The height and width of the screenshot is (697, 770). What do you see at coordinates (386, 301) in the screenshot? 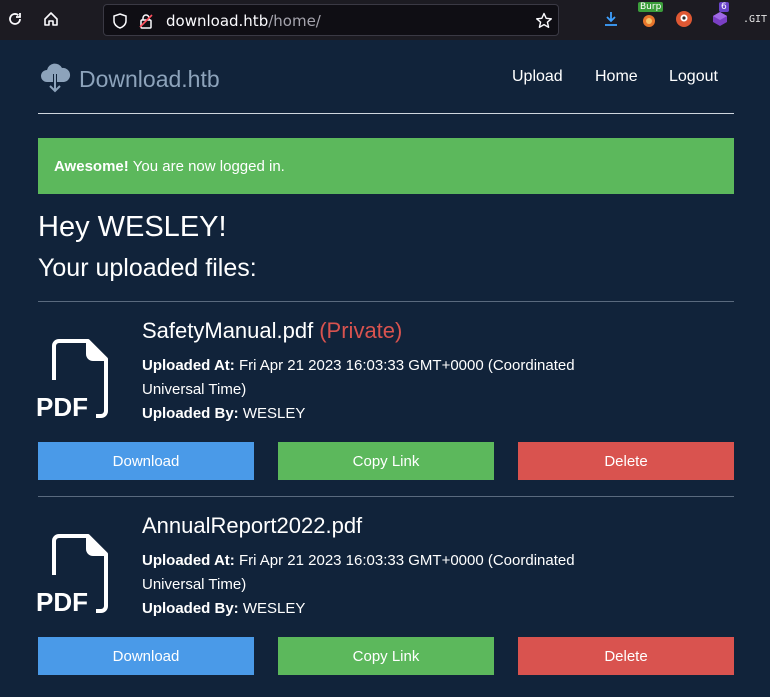
I see `section-divider` at bounding box center [386, 301].